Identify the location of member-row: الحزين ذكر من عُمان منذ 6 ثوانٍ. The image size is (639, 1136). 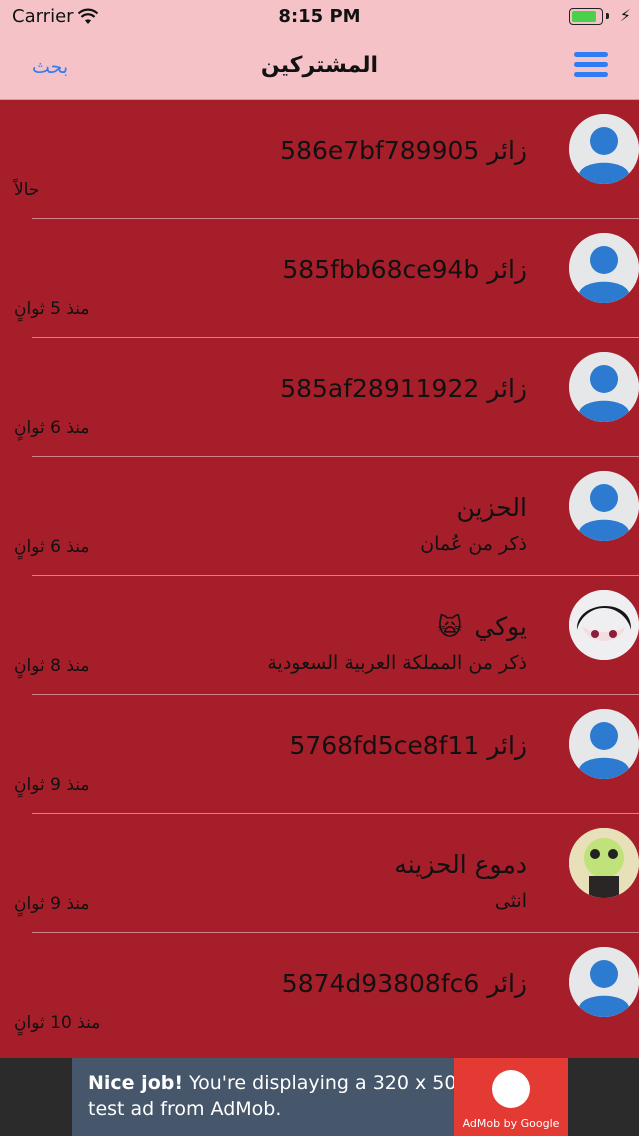
(326, 516).